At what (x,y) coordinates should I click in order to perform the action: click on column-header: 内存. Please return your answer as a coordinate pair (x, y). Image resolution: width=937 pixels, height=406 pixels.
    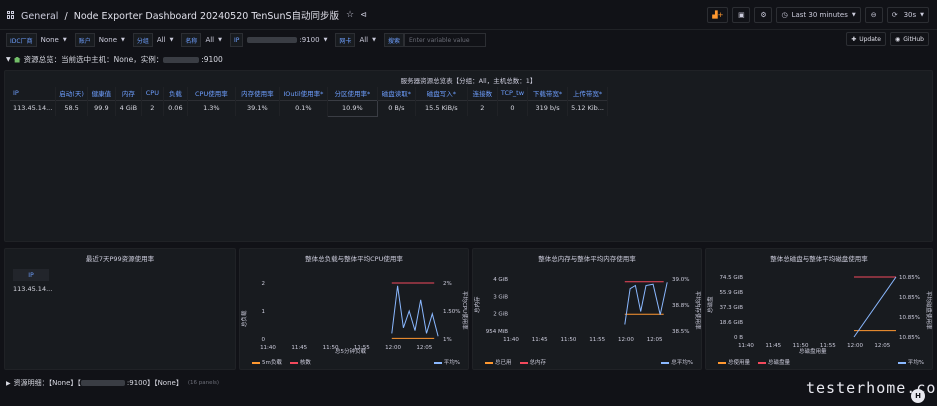
    Looking at the image, I should click on (128, 93).